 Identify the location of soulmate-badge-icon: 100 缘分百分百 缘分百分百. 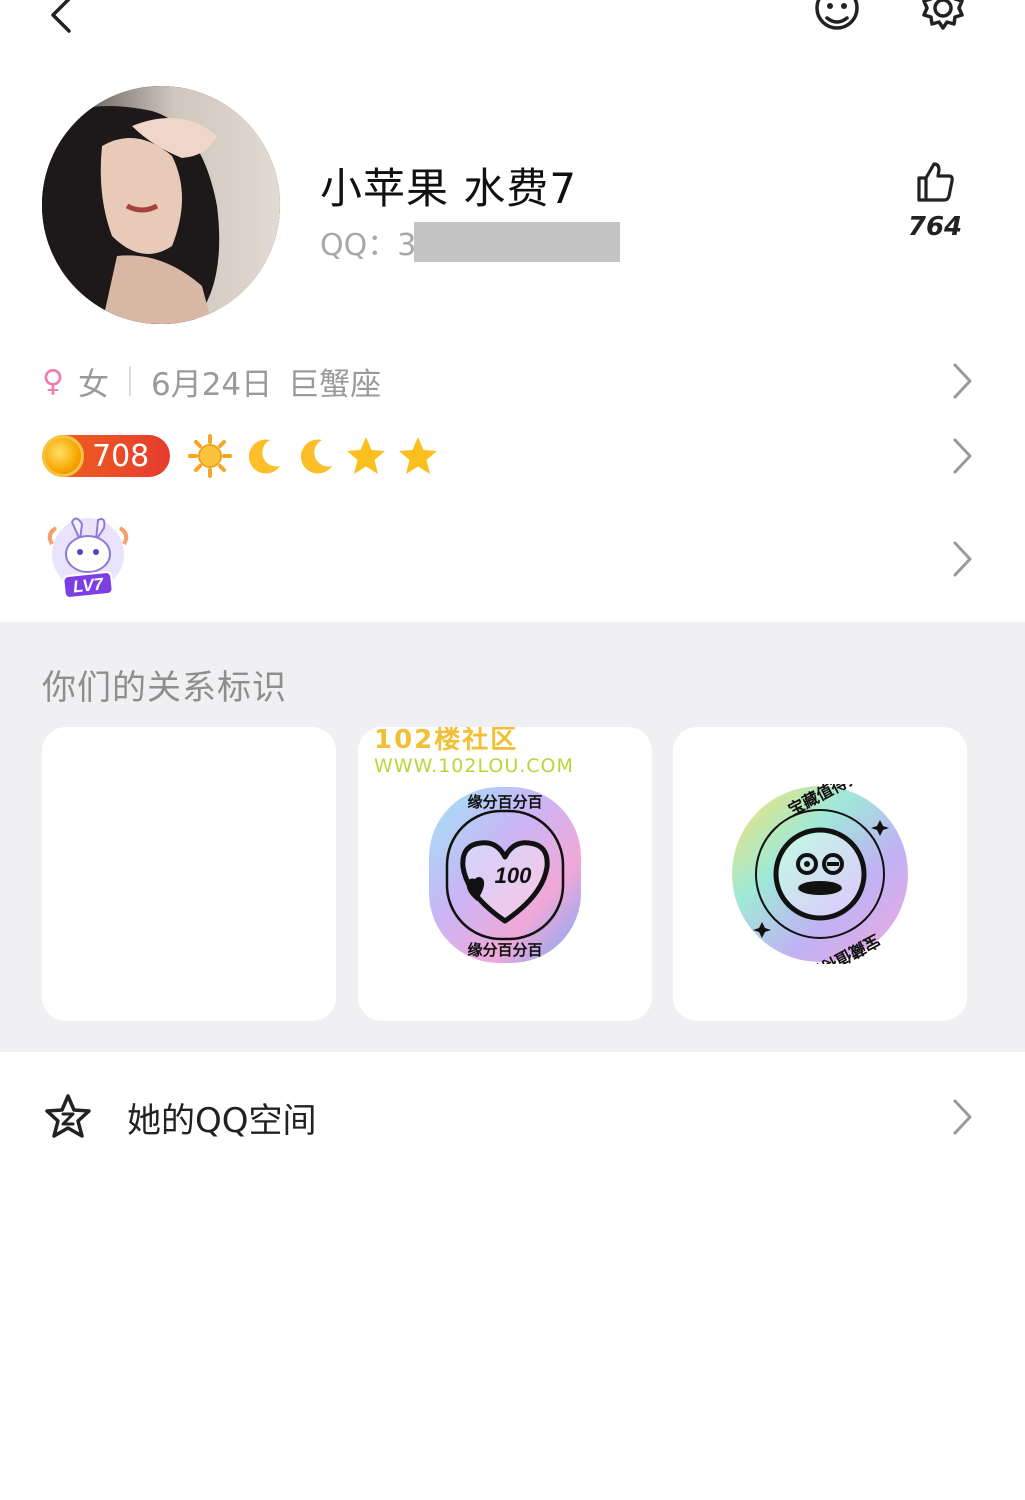
(505, 875).